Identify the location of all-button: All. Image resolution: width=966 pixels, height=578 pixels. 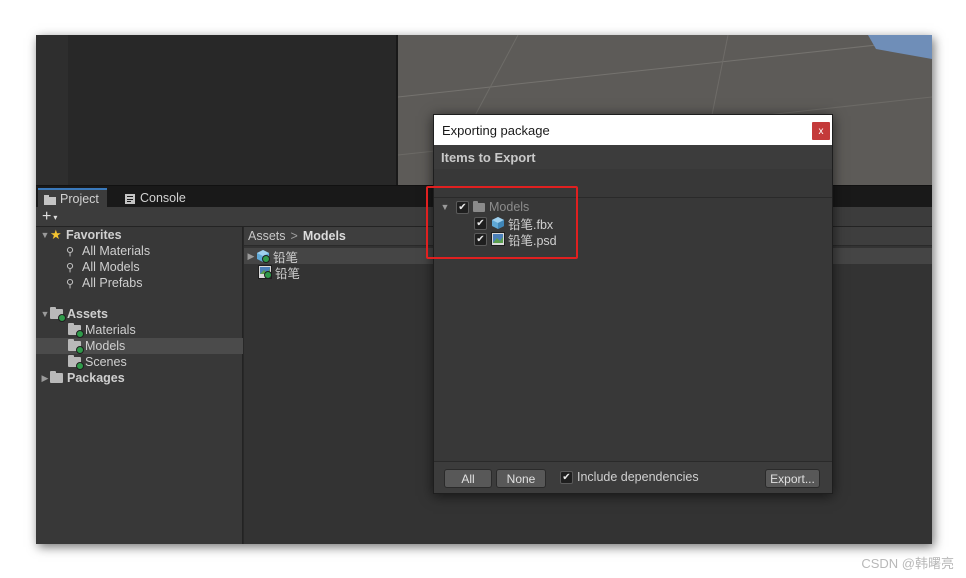
(468, 478).